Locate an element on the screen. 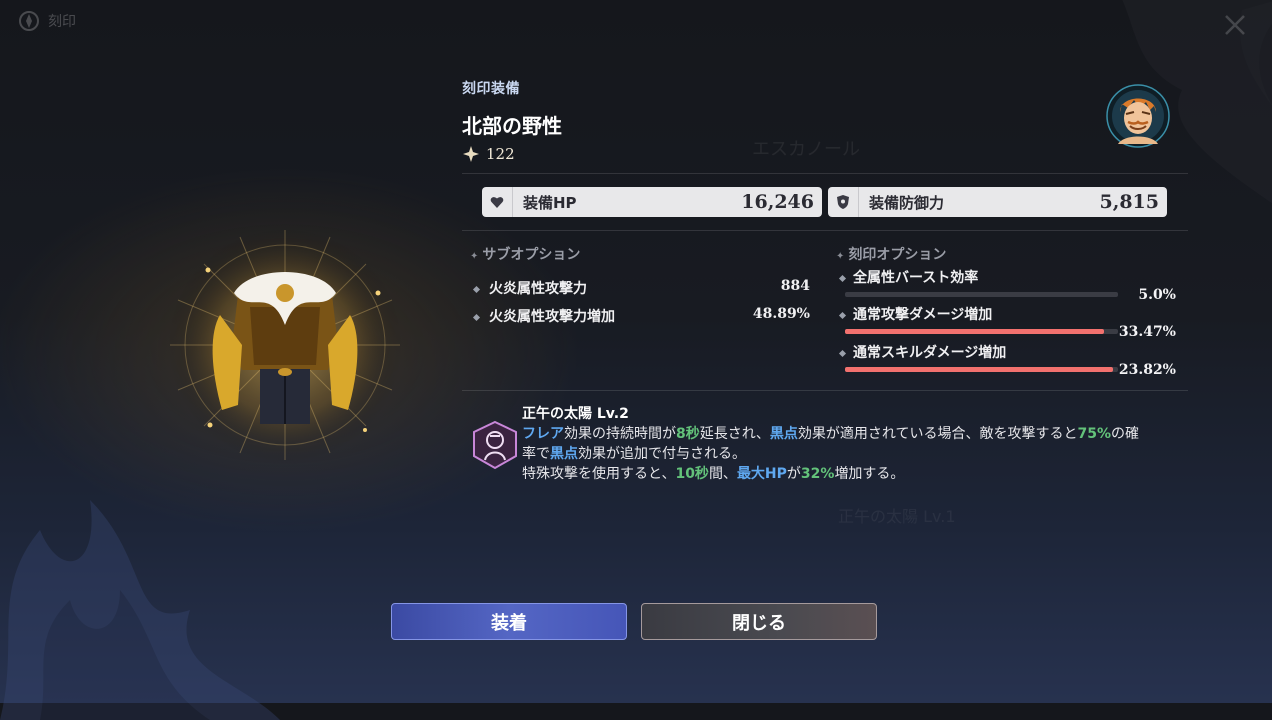 The height and width of the screenshot is (720, 1272). main-stat-defense: 装備防御力 5,815 is located at coordinates (997, 202).